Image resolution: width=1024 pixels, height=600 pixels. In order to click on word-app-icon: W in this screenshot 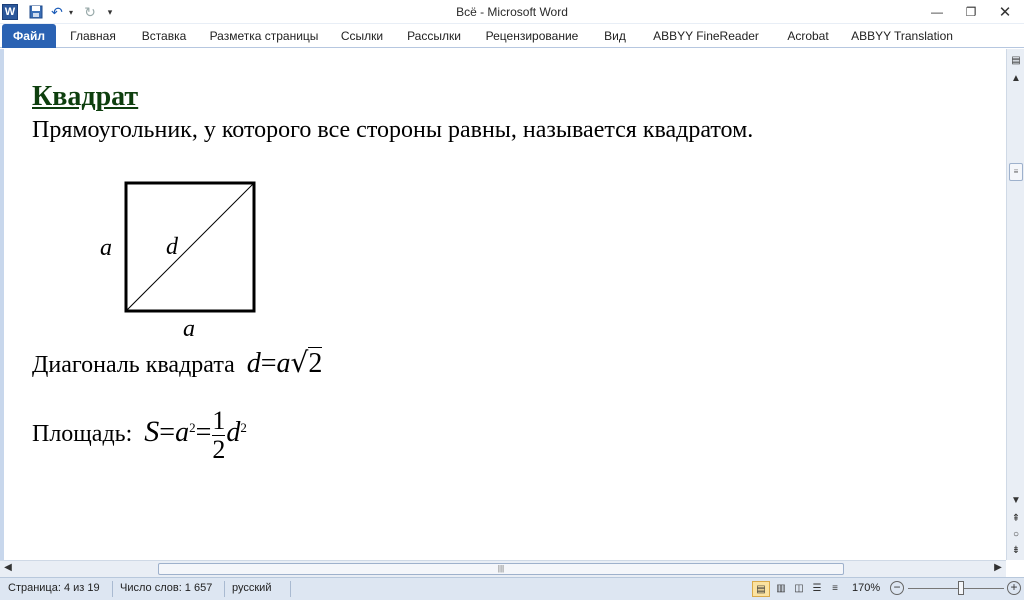, I will do `click(10, 12)`.